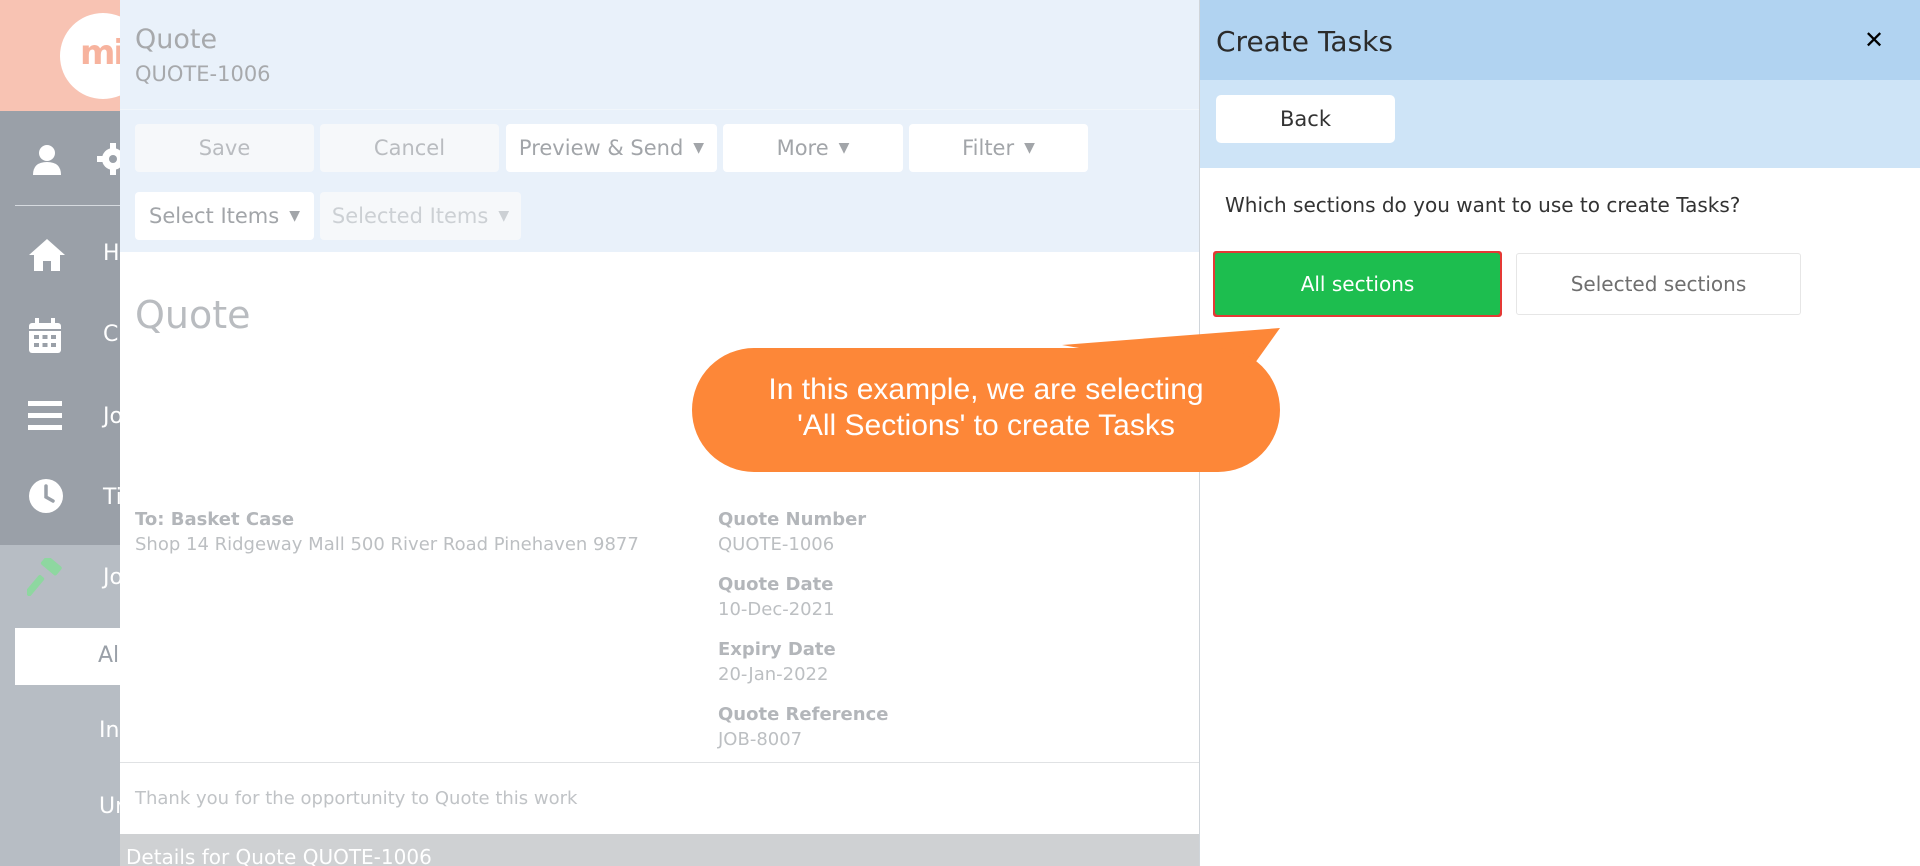 This screenshot has width=1920, height=866. I want to click on gear-icon, so click(108, 161).